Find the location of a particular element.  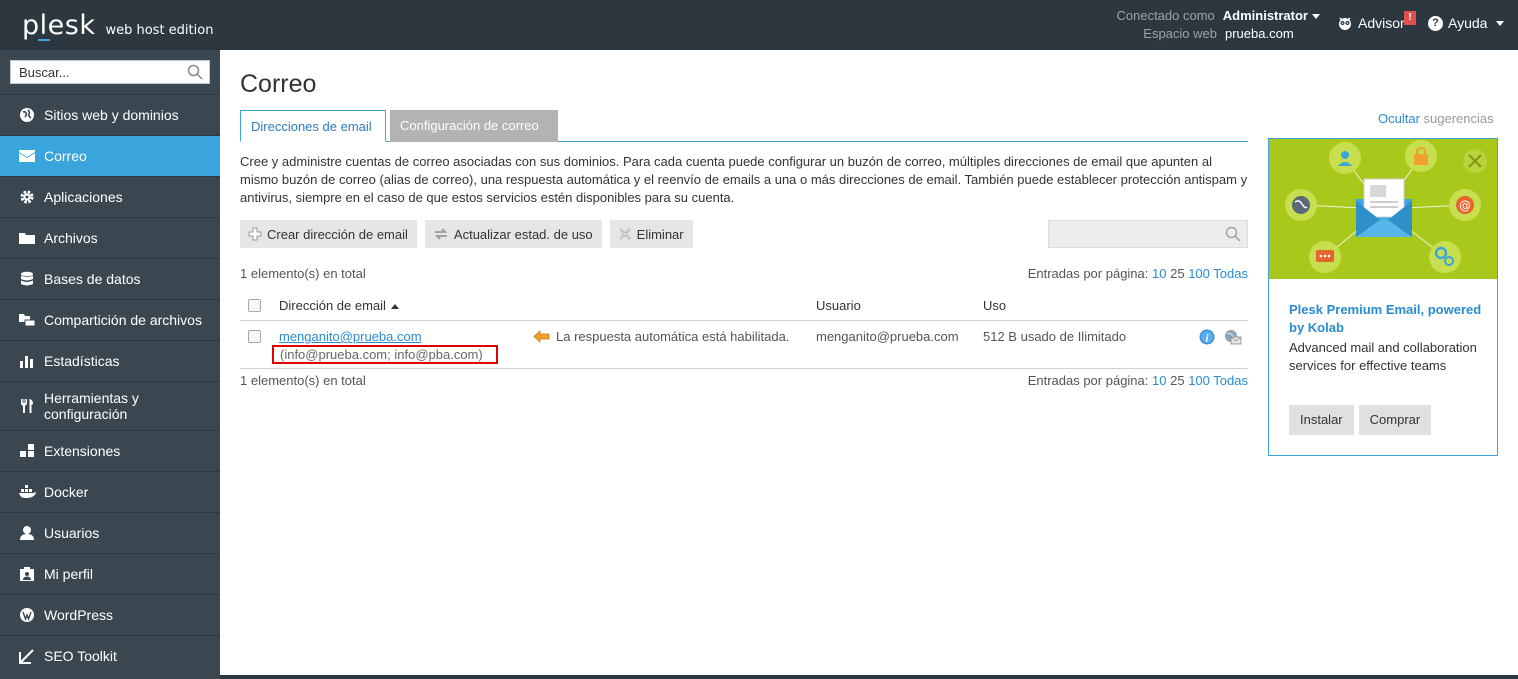

sidebar-item-my-profile: Mi perfil is located at coordinates (110, 573).